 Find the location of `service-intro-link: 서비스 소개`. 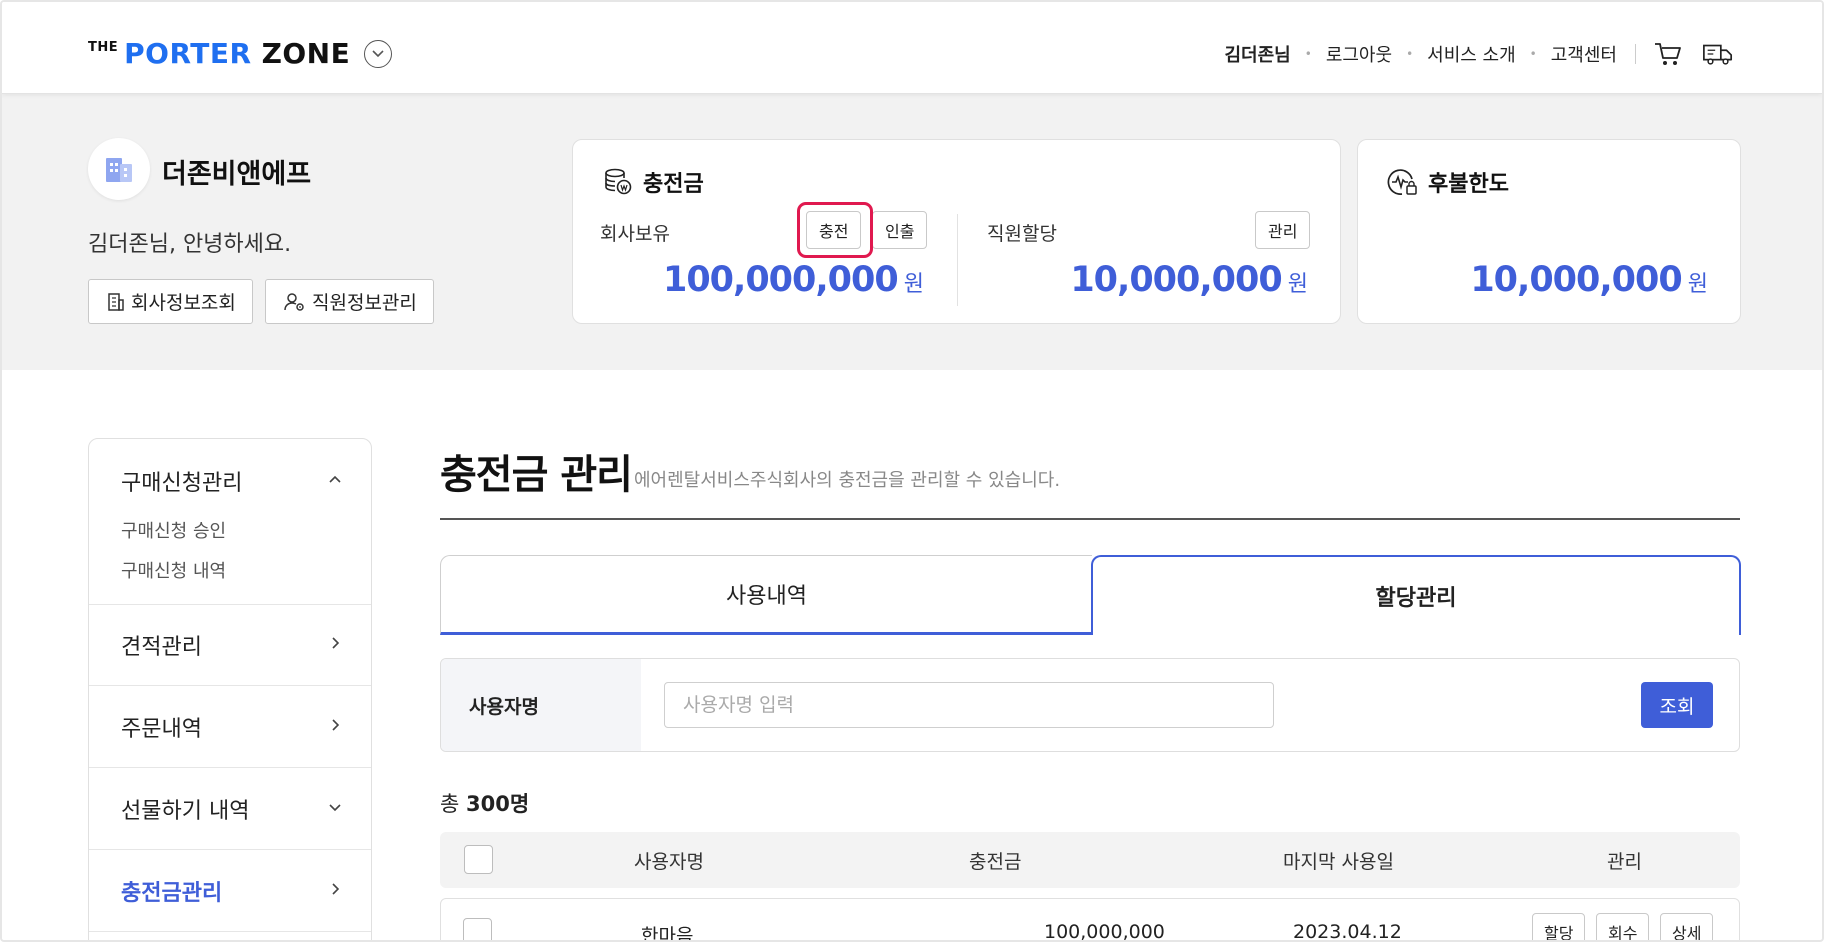

service-intro-link: 서비스 소개 is located at coordinates (1471, 54).